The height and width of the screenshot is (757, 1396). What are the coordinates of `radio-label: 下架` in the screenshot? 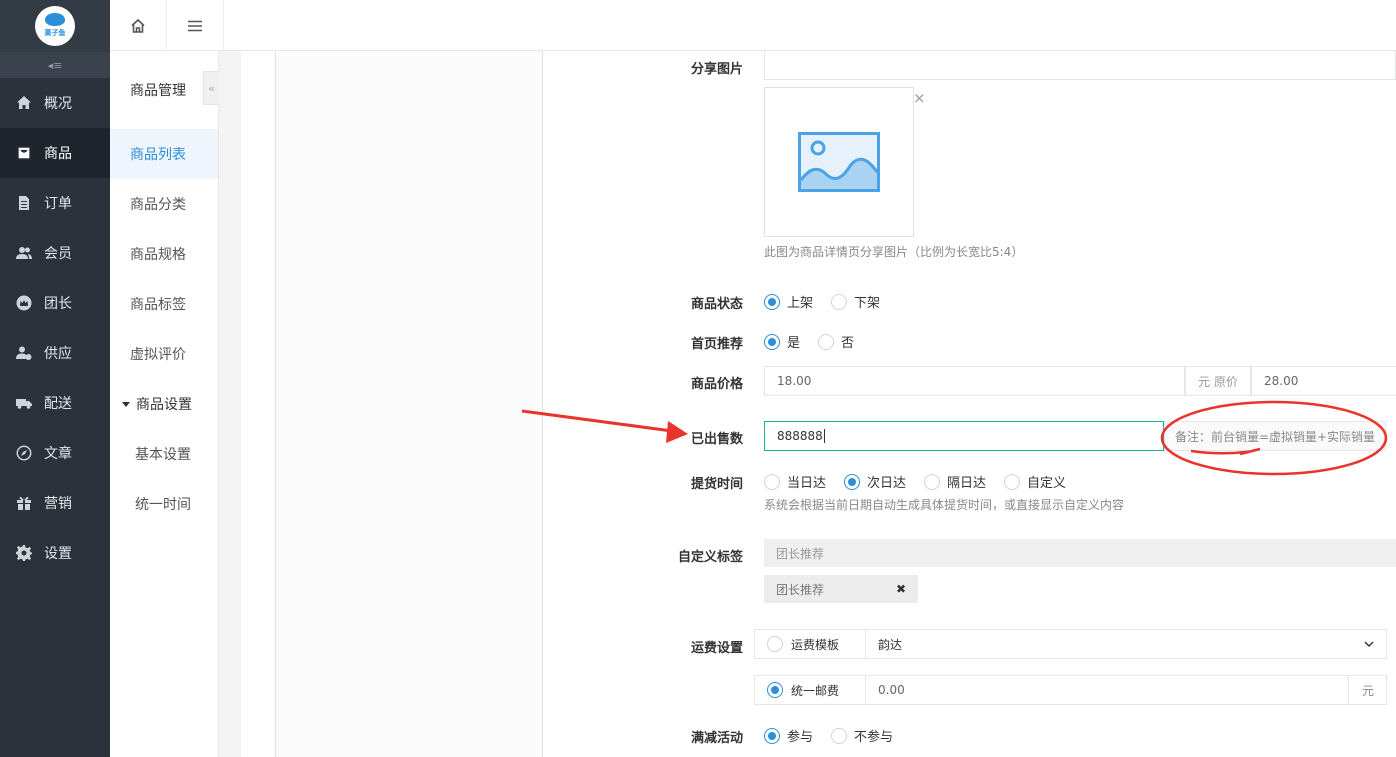 It's located at (867, 303).